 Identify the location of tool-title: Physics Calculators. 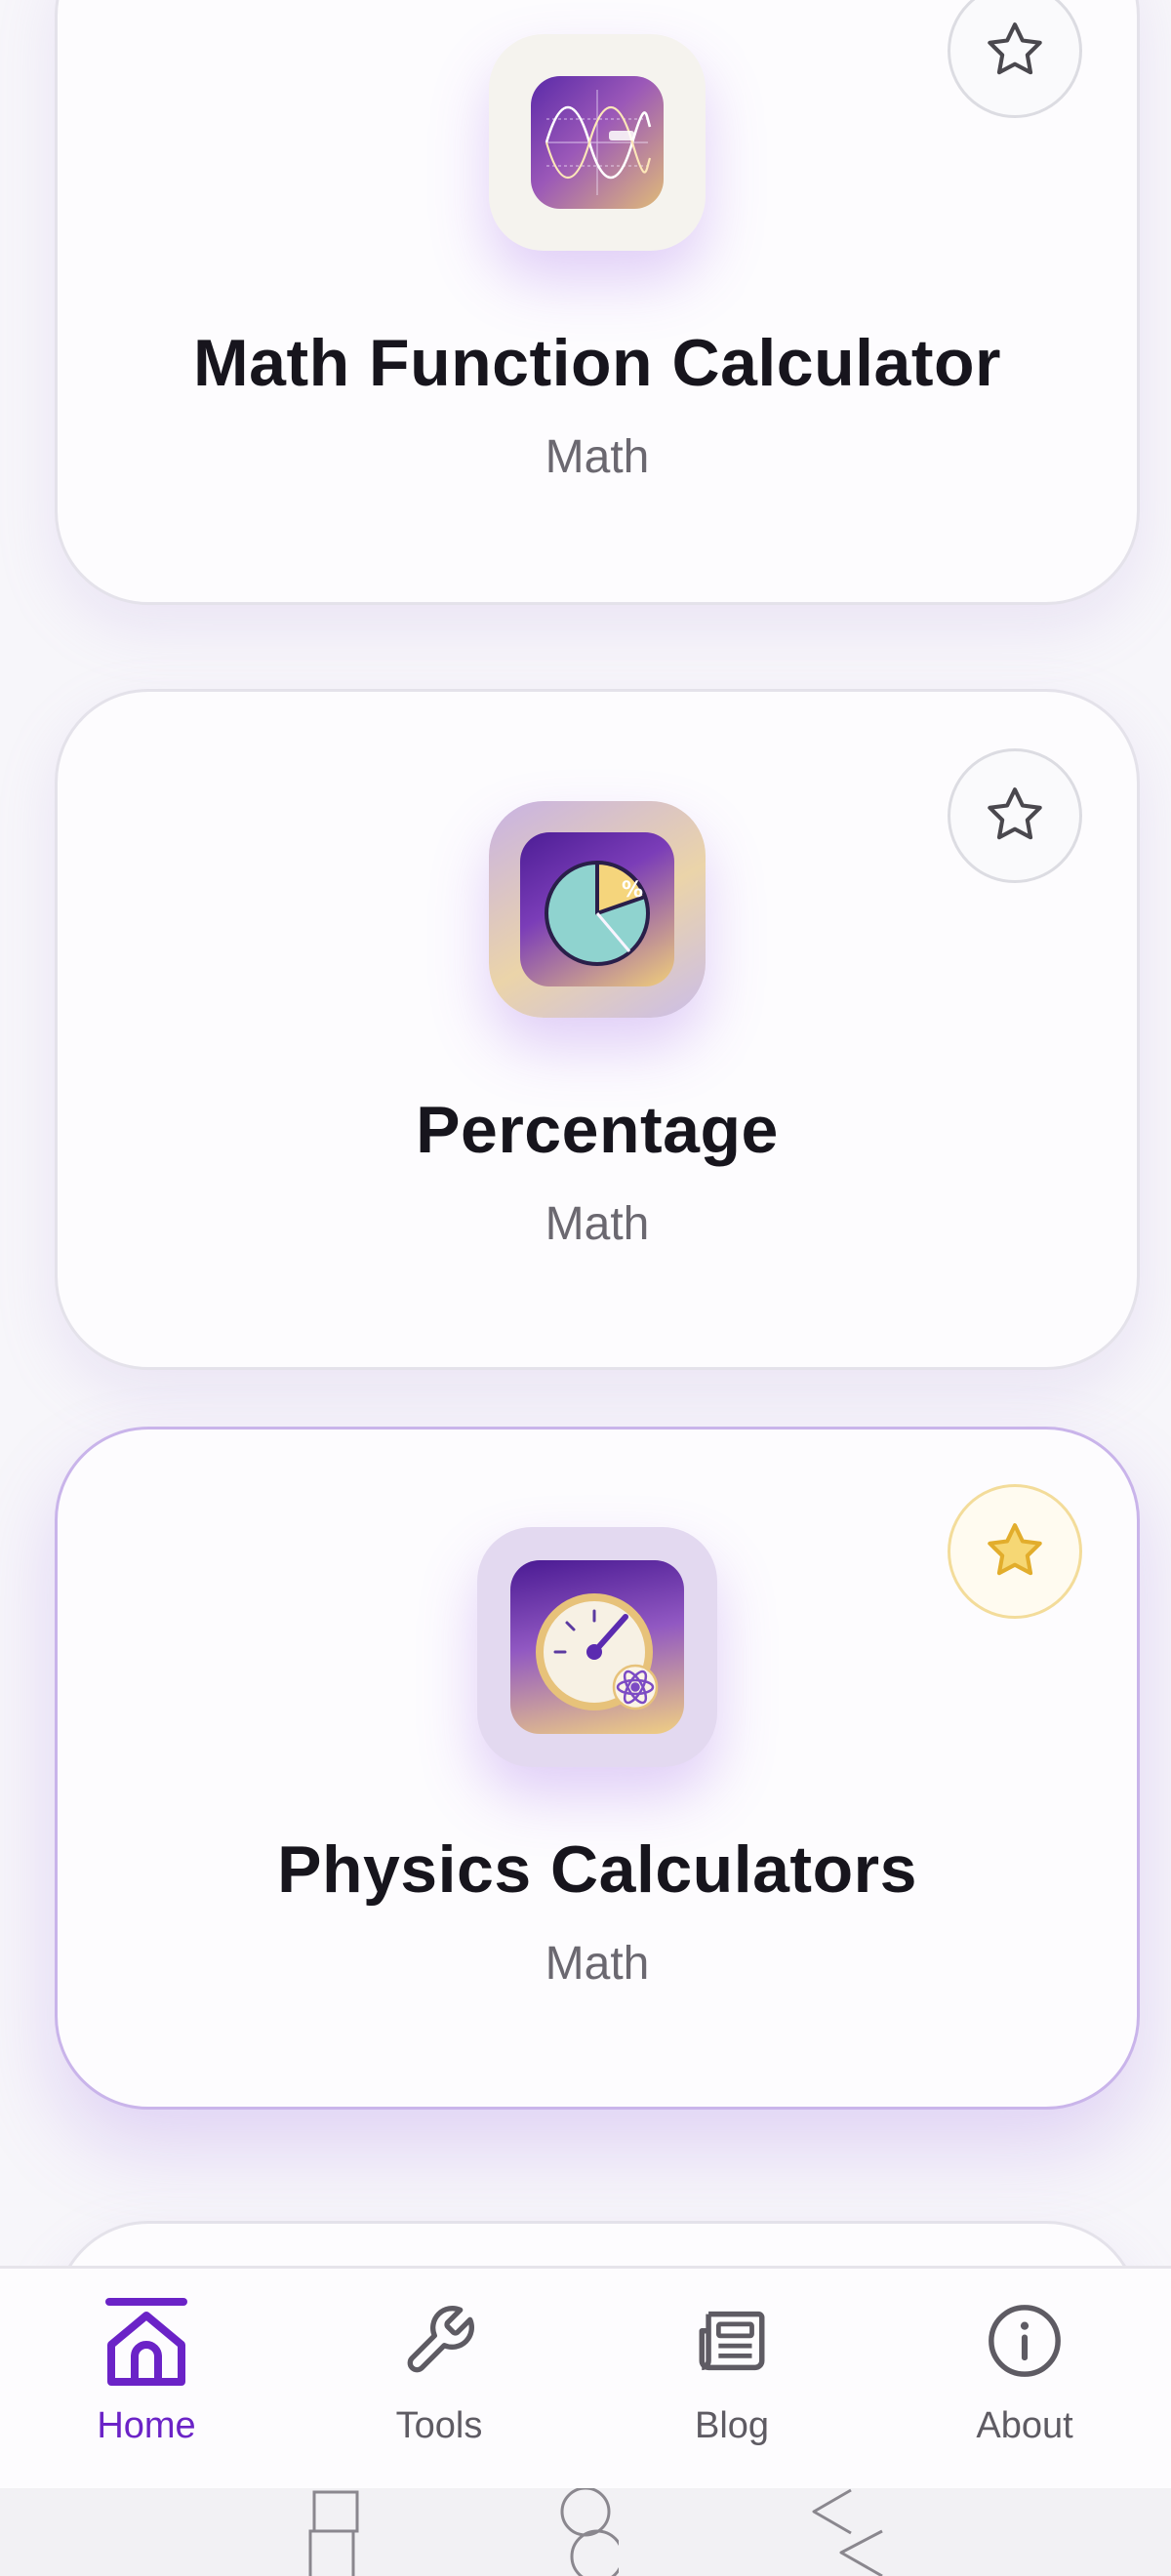
(597, 1869).